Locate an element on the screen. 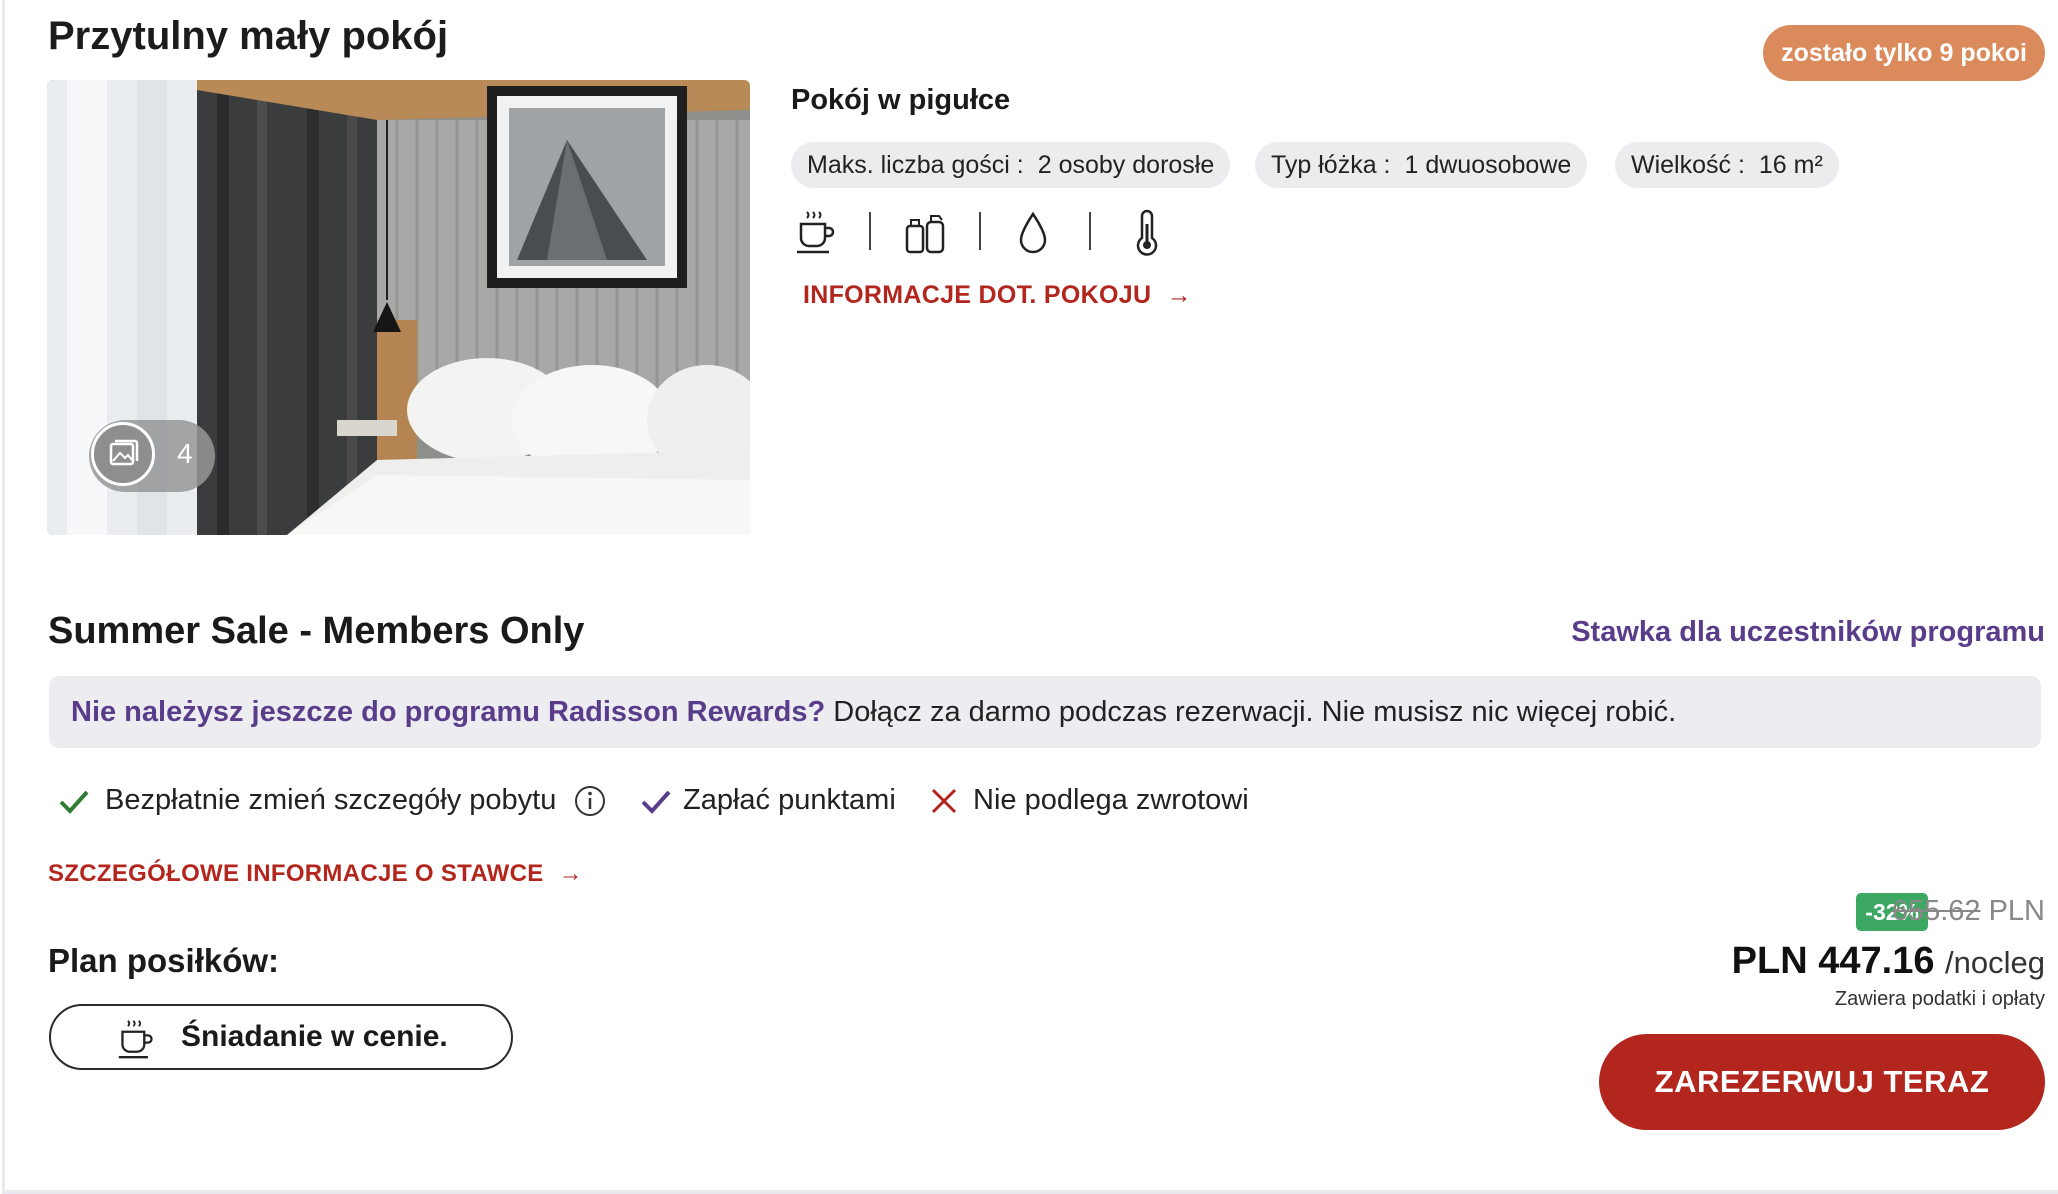  meal-plan-label: Śniadanie w cenie. is located at coordinates (314, 1036).